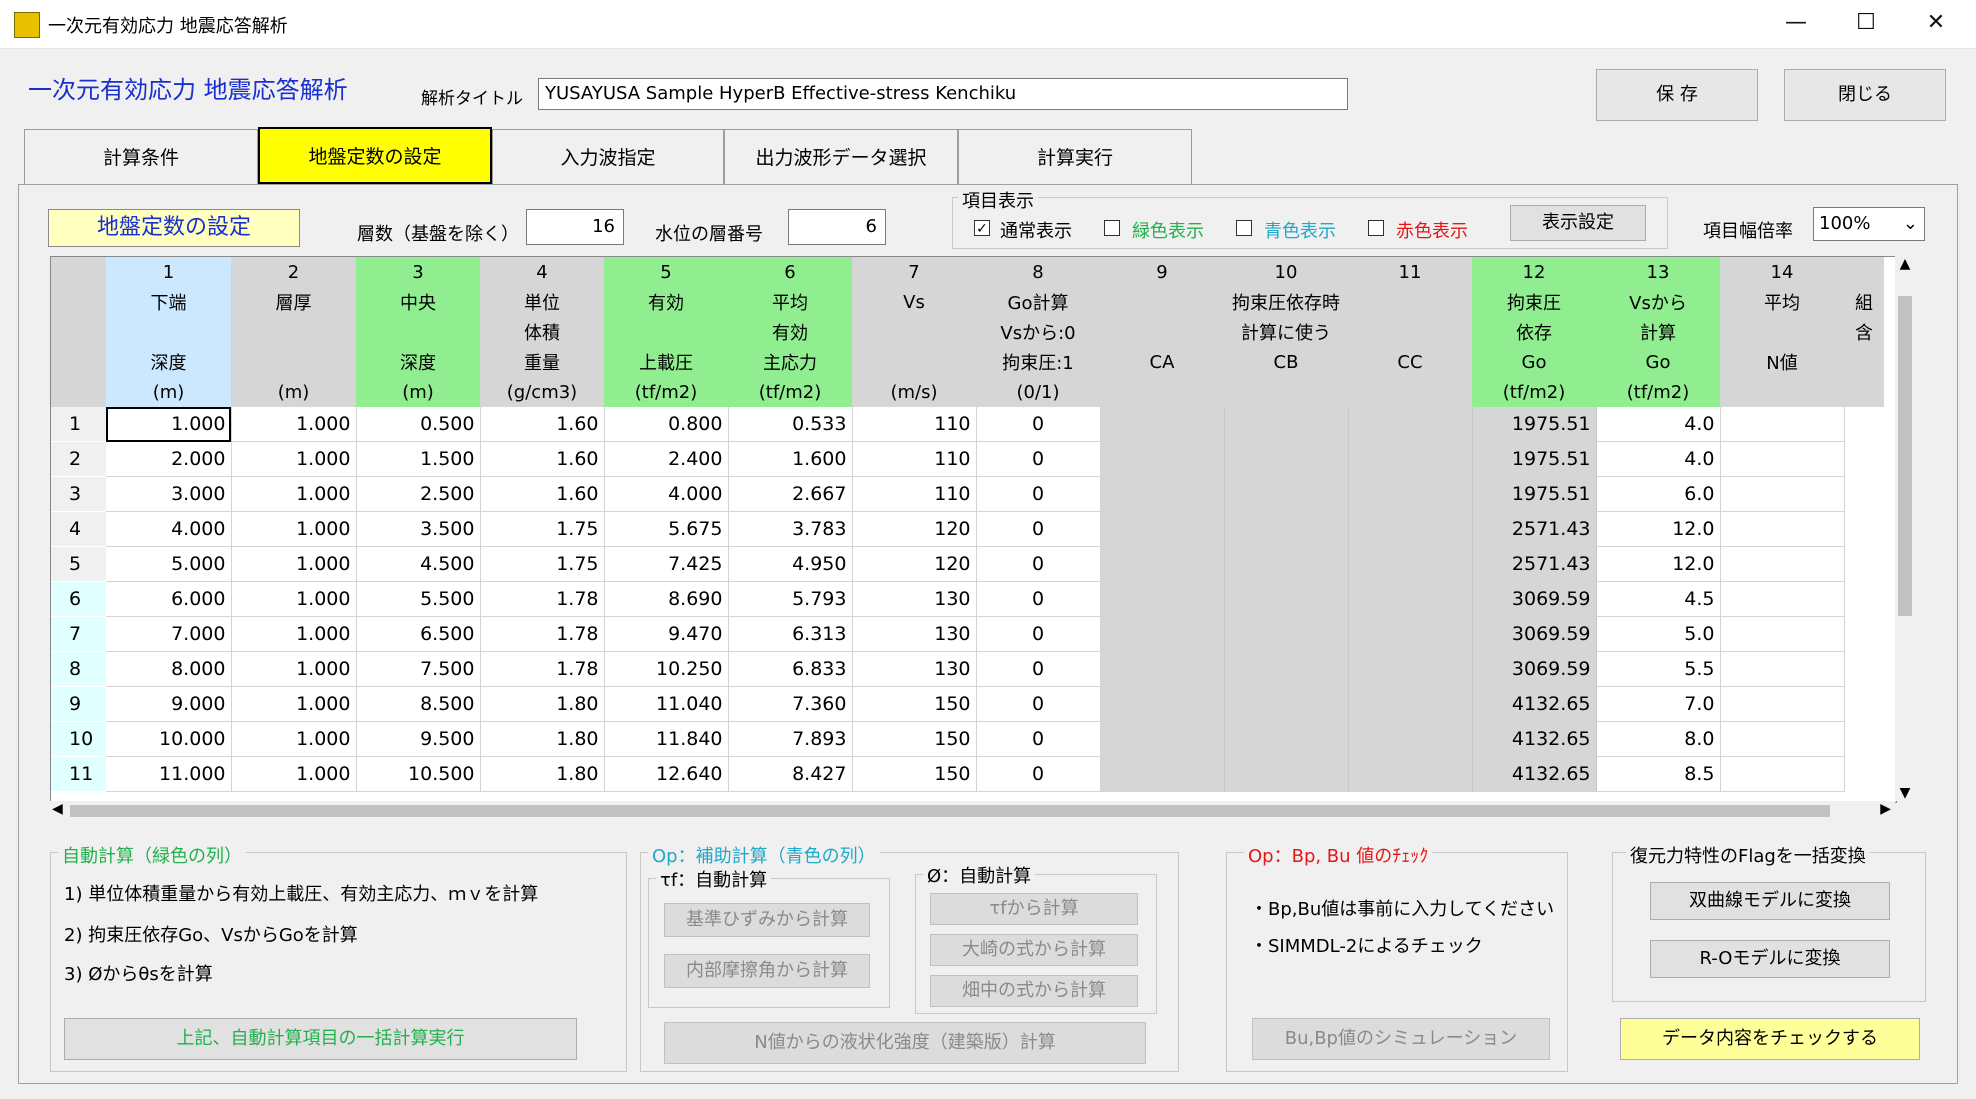 This screenshot has width=1976, height=1099. Describe the element at coordinates (542, 494) in the screenshot. I see `table-cell: 1.60` at that location.